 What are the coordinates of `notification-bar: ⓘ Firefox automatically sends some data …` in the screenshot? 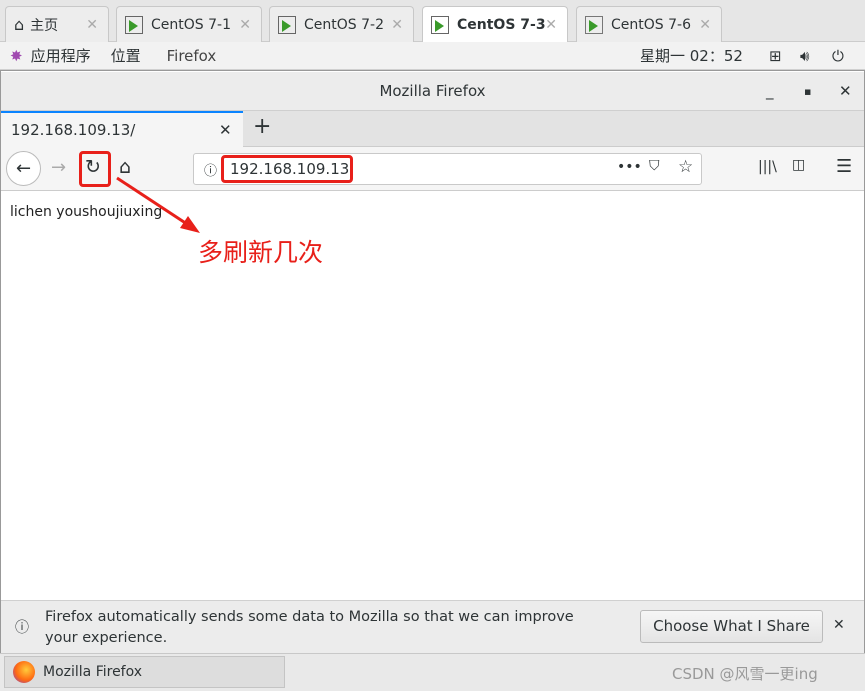 It's located at (432, 626).